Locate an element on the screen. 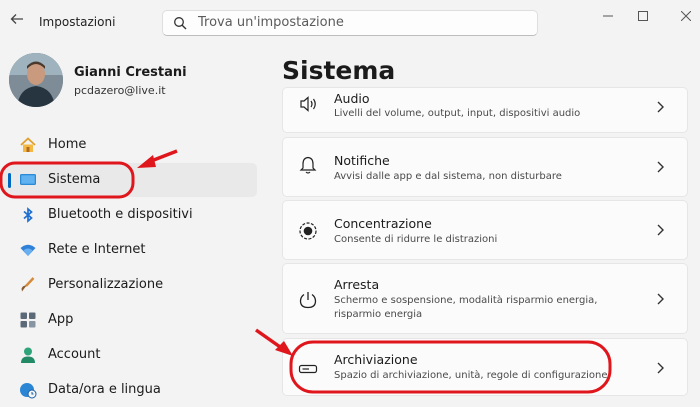  app-title: Impostazioni is located at coordinates (77, 22).